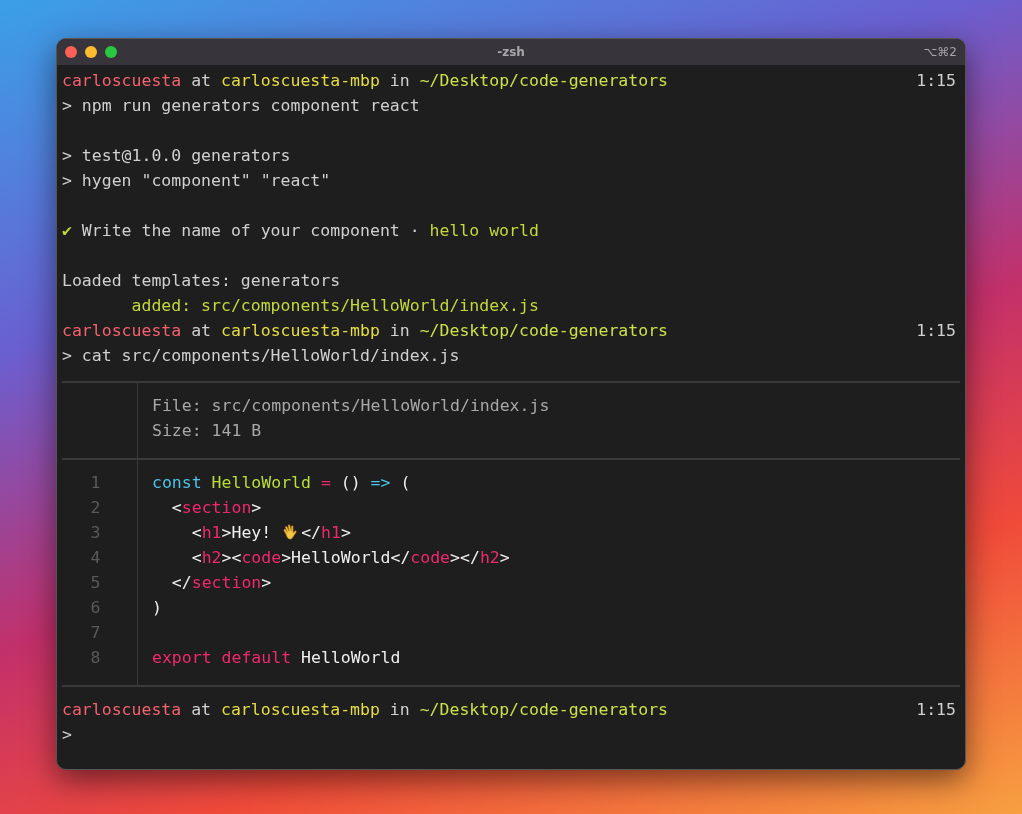 The image size is (1022, 814). Describe the element at coordinates (326, 533) in the screenshot. I see `code-line: </h1>` at that location.